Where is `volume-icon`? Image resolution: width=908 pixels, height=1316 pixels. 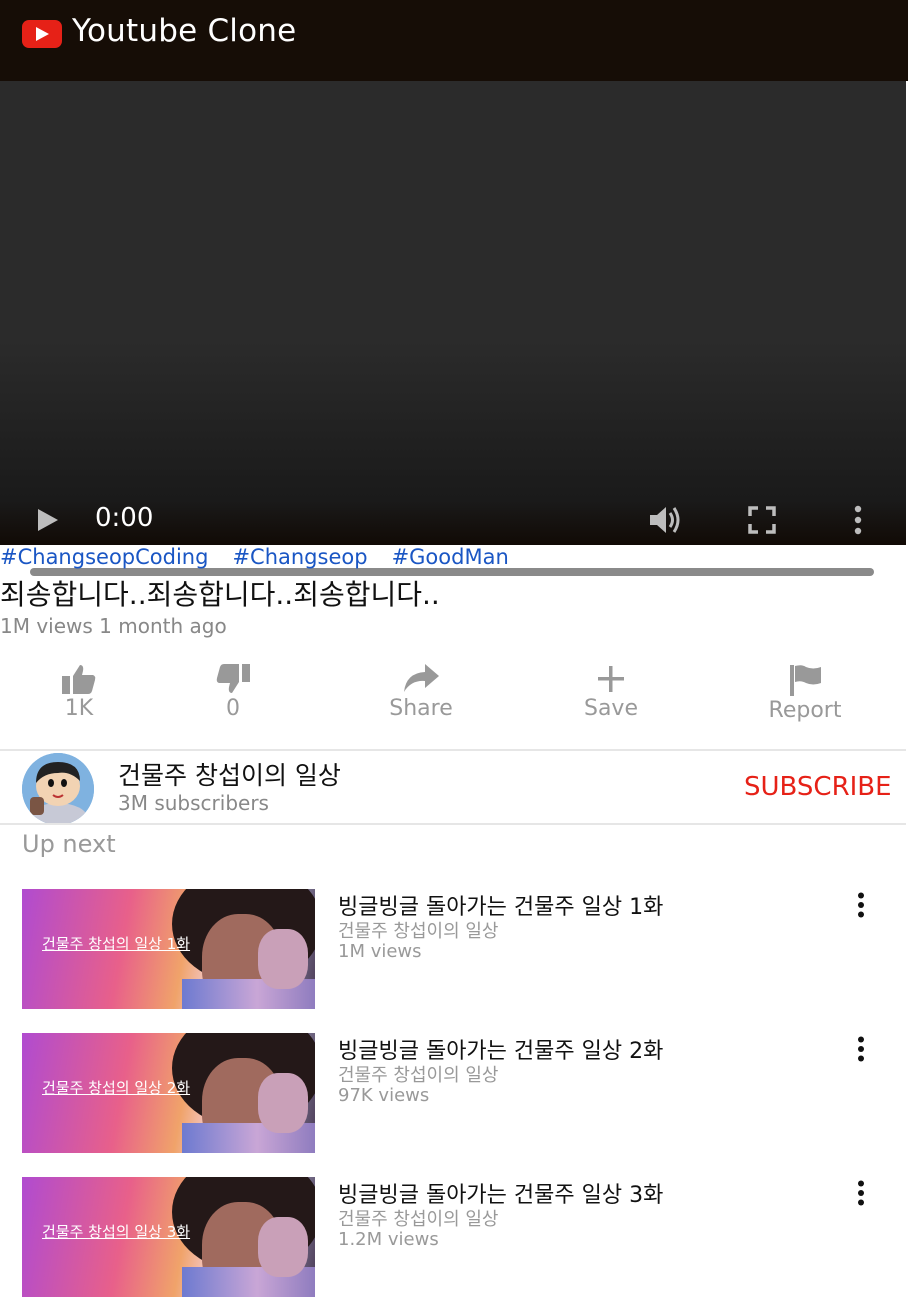
volume-icon is located at coordinates (666, 522).